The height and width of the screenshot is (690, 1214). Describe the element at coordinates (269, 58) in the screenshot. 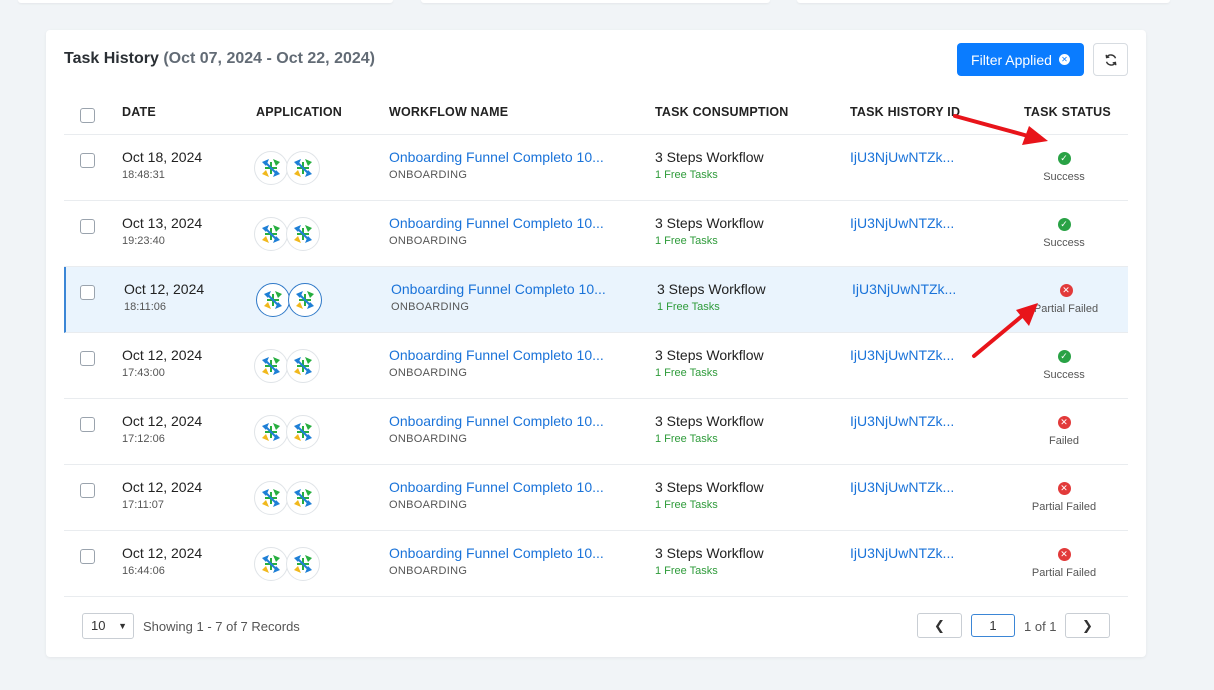

I see `date-range: (Oct 07, 2024 - Oct 22, 2024)` at that location.